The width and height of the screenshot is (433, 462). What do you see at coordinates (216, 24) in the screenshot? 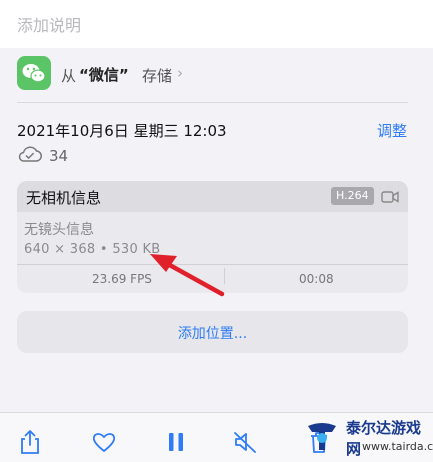
I see `caption-bar: 添加说明` at bounding box center [216, 24].